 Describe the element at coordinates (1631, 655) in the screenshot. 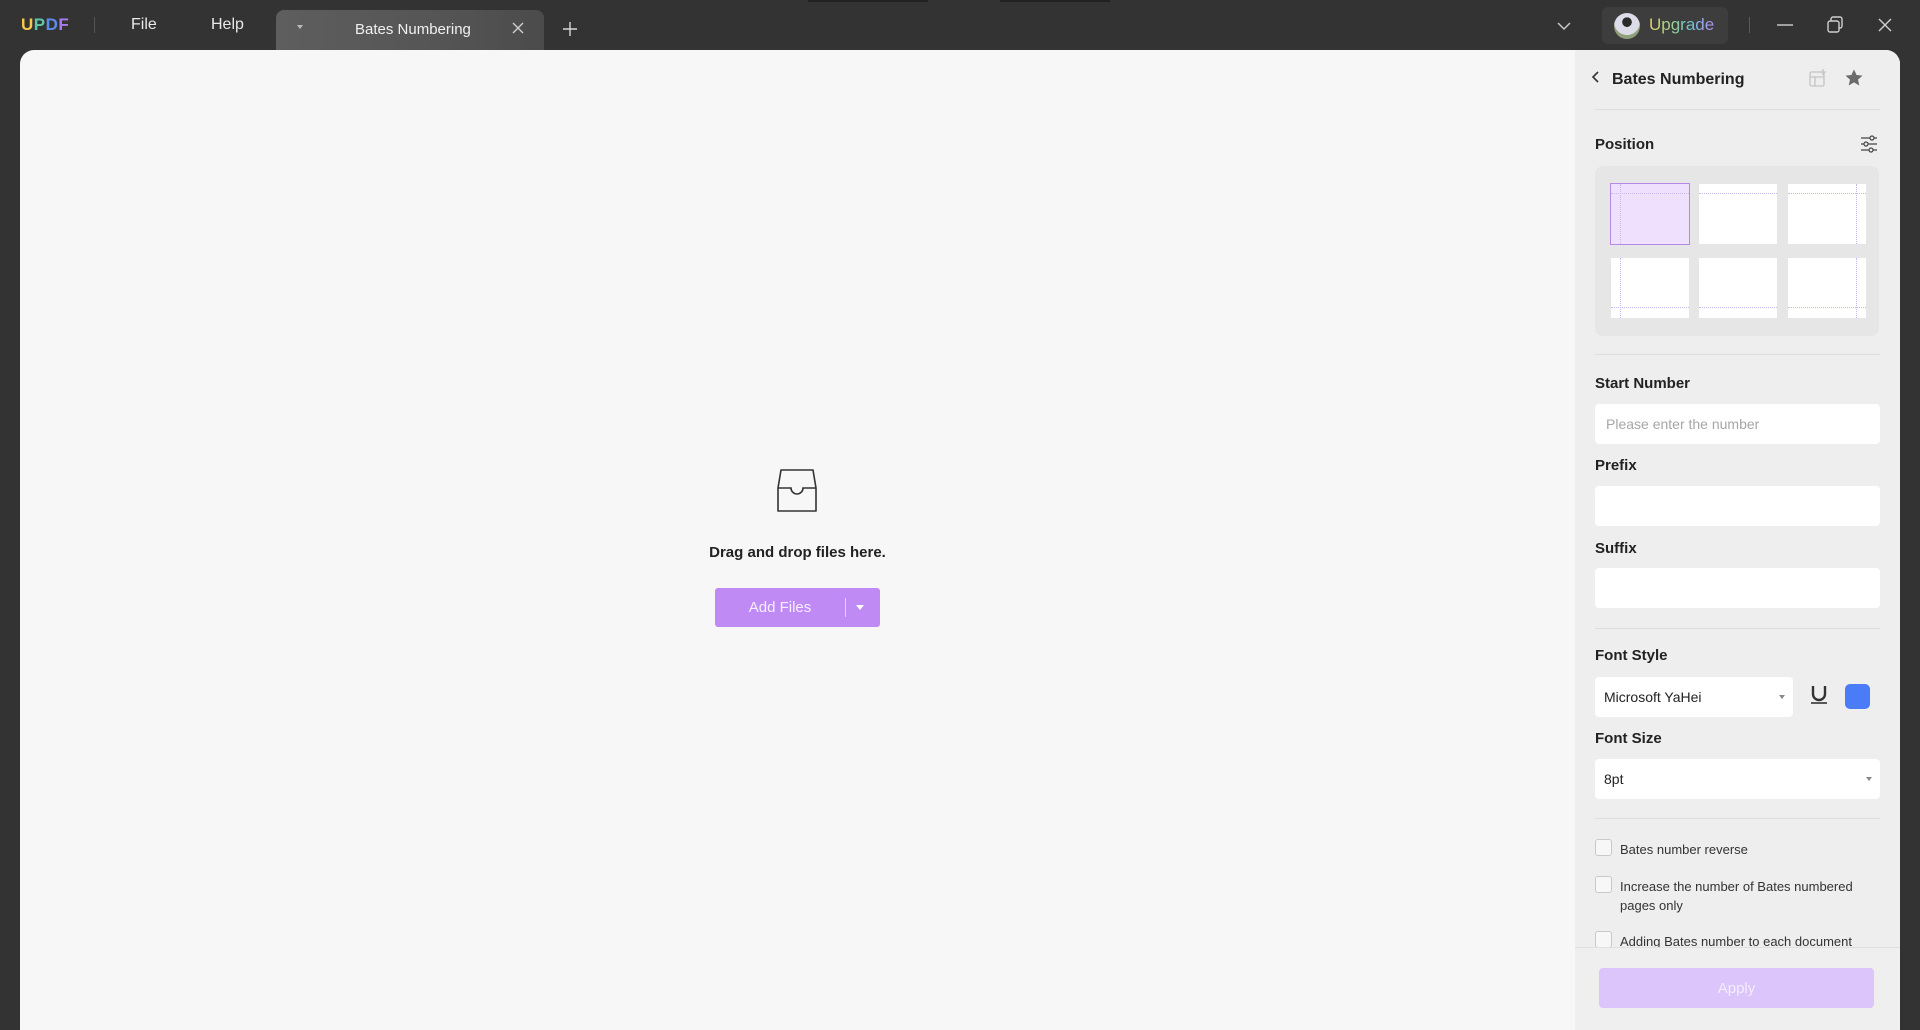

I see `font-style-label: Font Style` at that location.